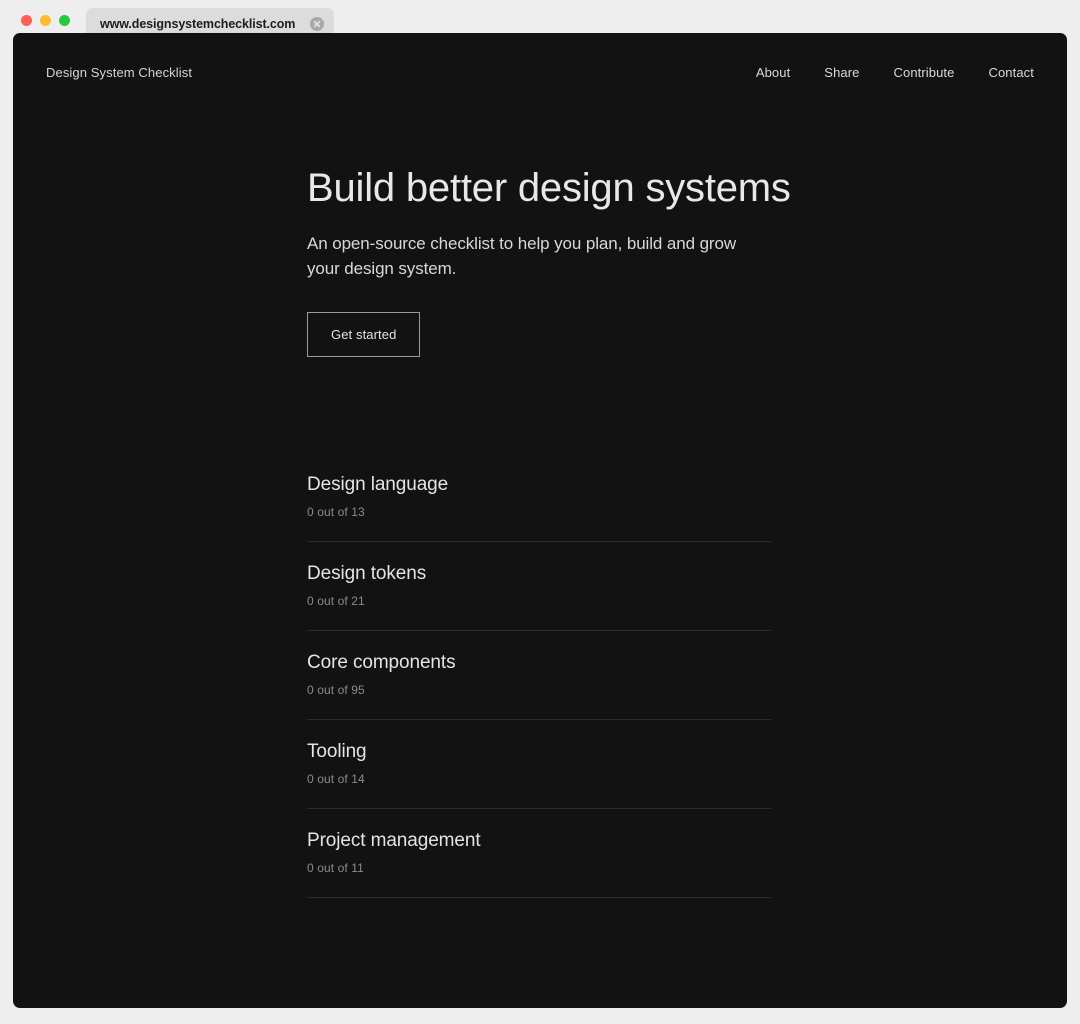 This screenshot has width=1080, height=1024. Describe the element at coordinates (205, 24) in the screenshot. I see `url-text: www.designsystemchecklist.com` at that location.